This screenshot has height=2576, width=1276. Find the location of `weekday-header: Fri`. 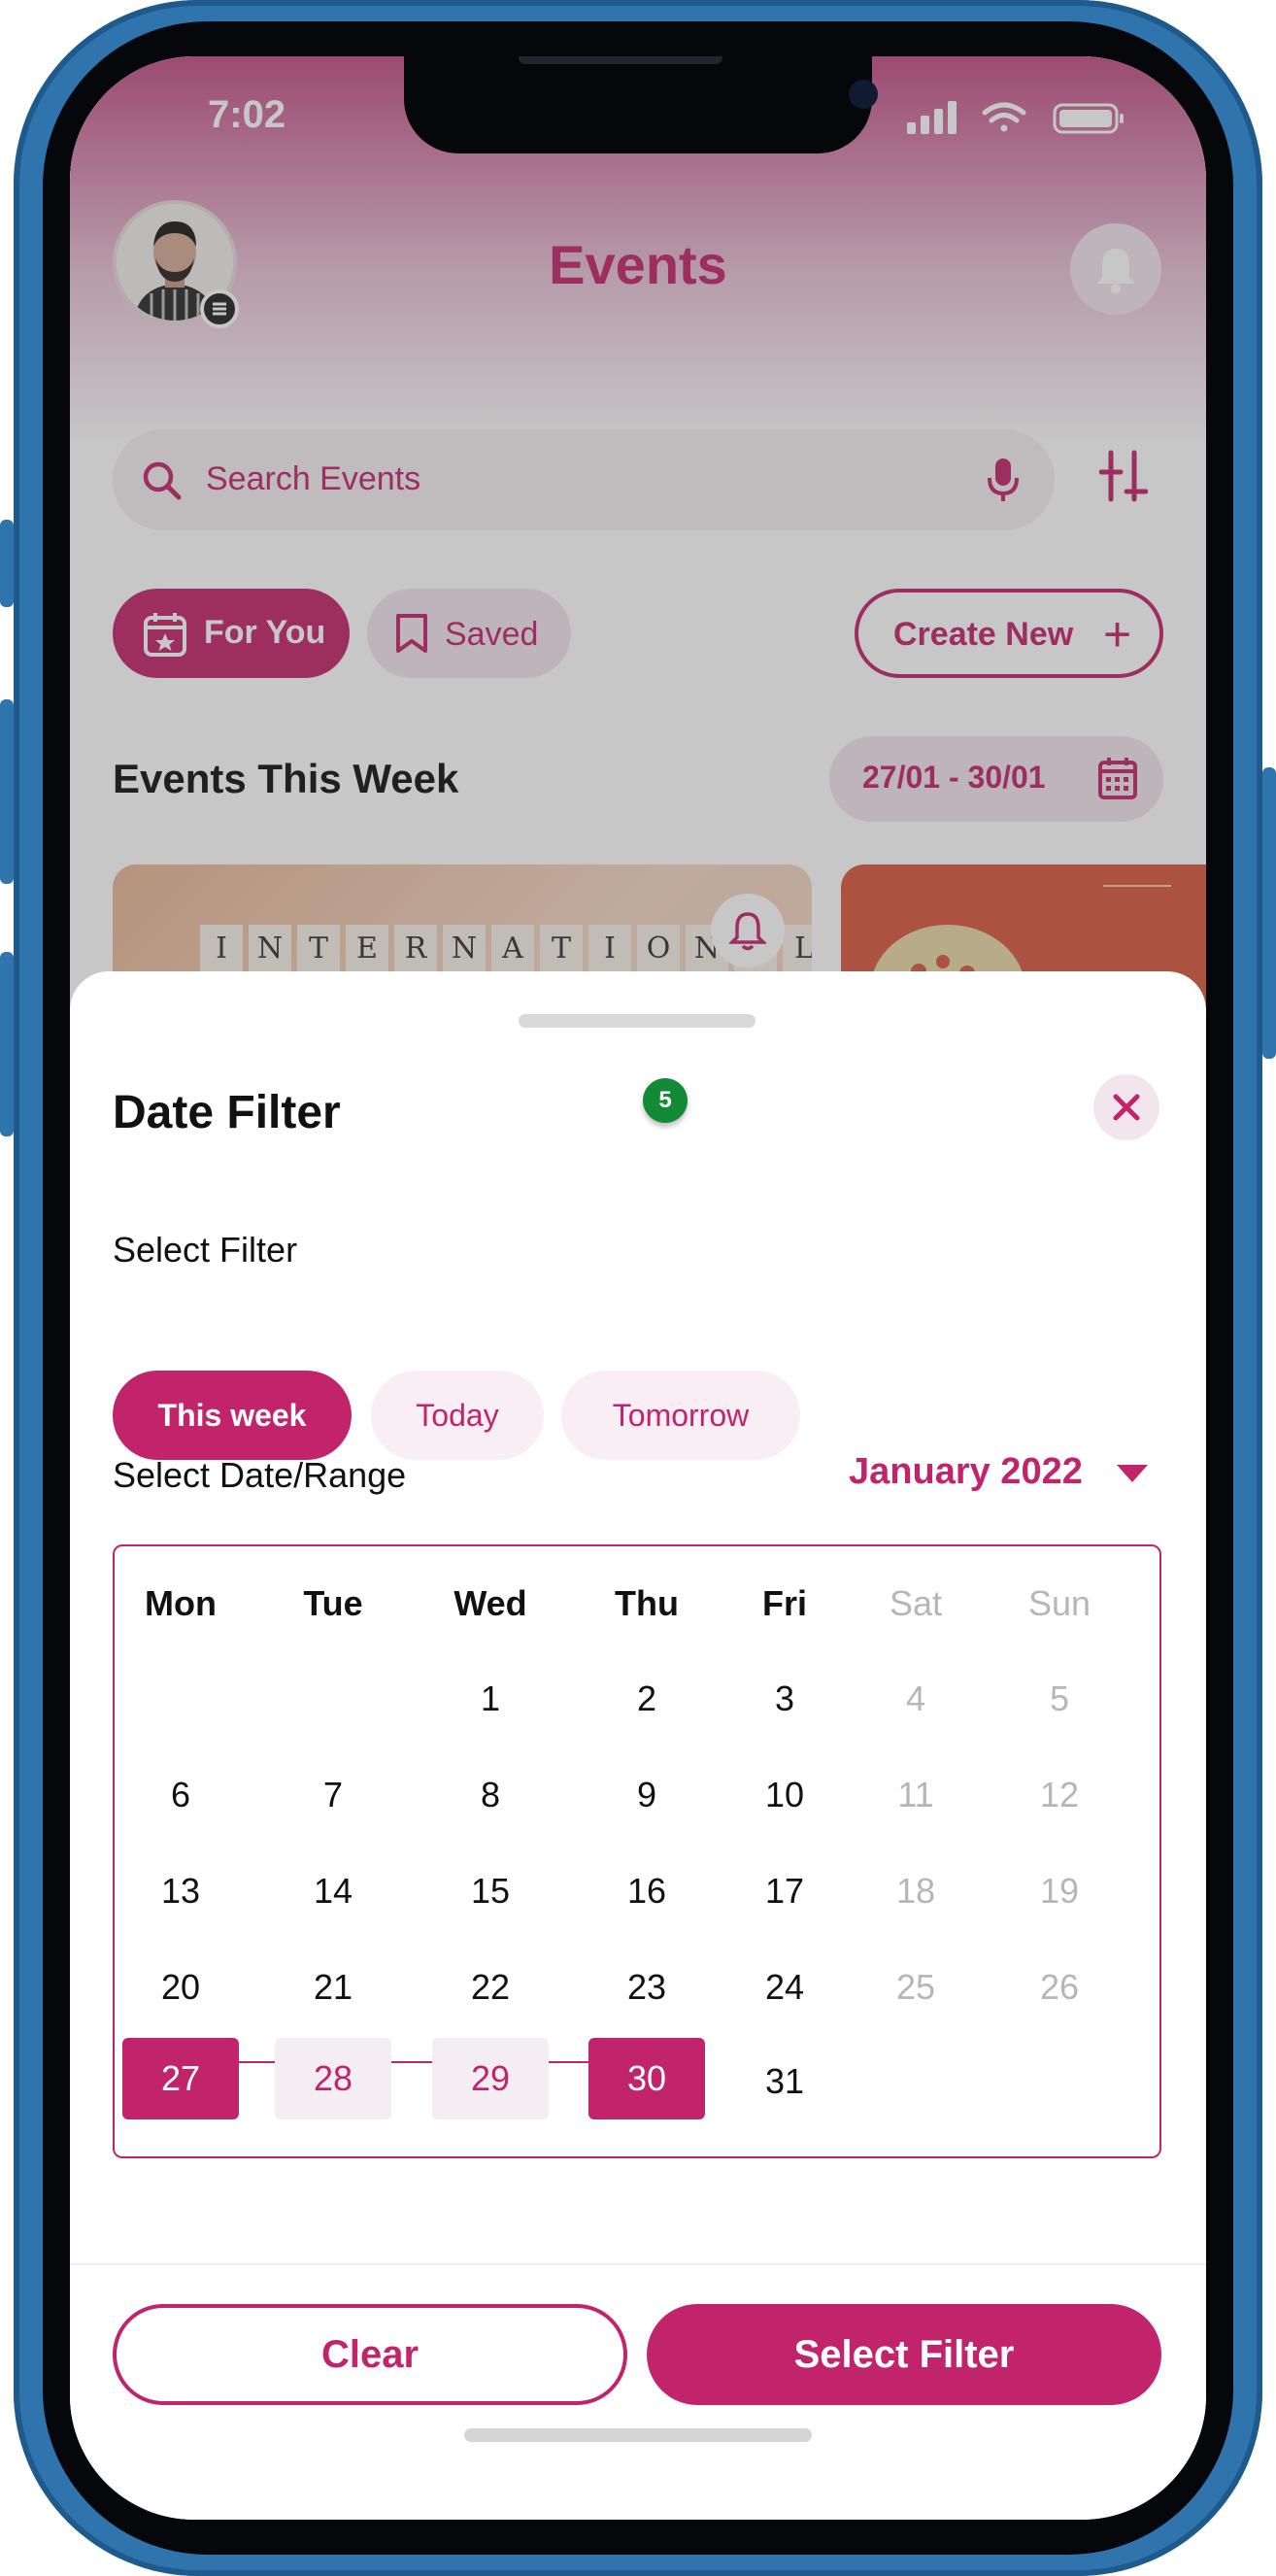

weekday-header: Fri is located at coordinates (784, 1603).